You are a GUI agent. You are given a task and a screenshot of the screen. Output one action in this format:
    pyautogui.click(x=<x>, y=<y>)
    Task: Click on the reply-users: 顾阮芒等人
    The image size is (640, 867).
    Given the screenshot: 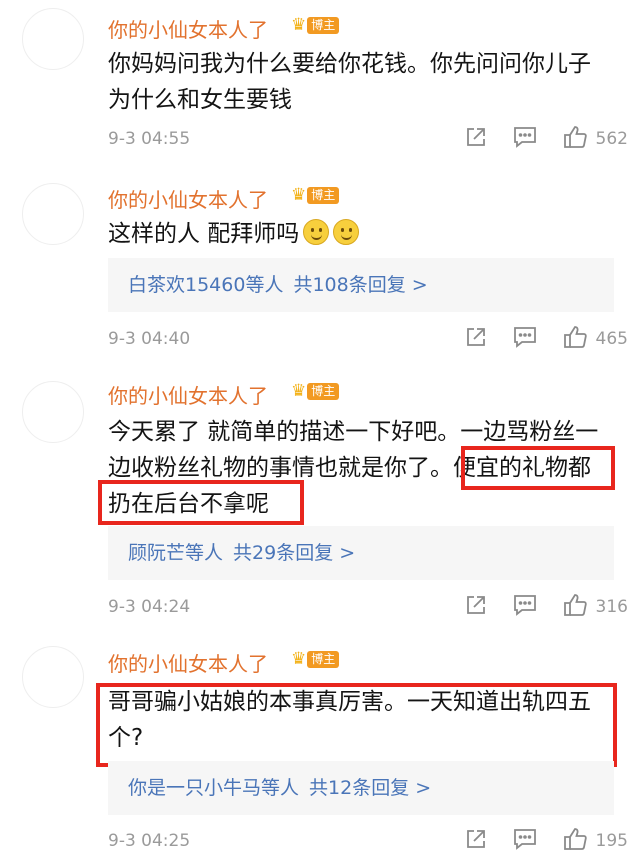 What is the action you would take?
    pyautogui.click(x=165, y=553)
    